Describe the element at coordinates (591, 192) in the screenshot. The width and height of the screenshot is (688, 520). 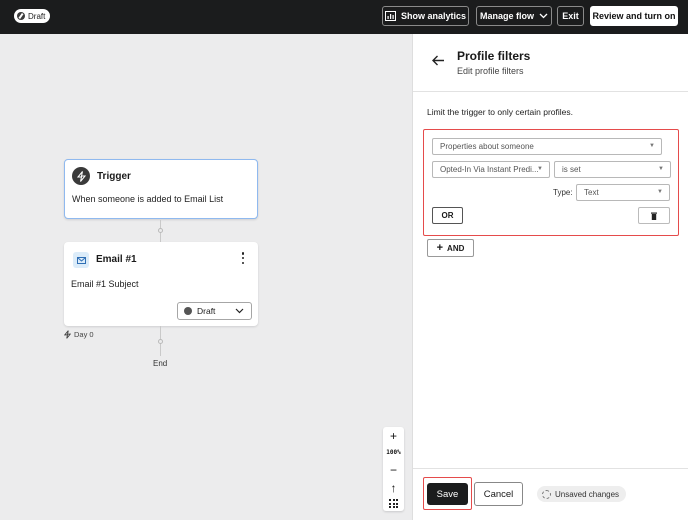
I see `type-value: Text` at that location.